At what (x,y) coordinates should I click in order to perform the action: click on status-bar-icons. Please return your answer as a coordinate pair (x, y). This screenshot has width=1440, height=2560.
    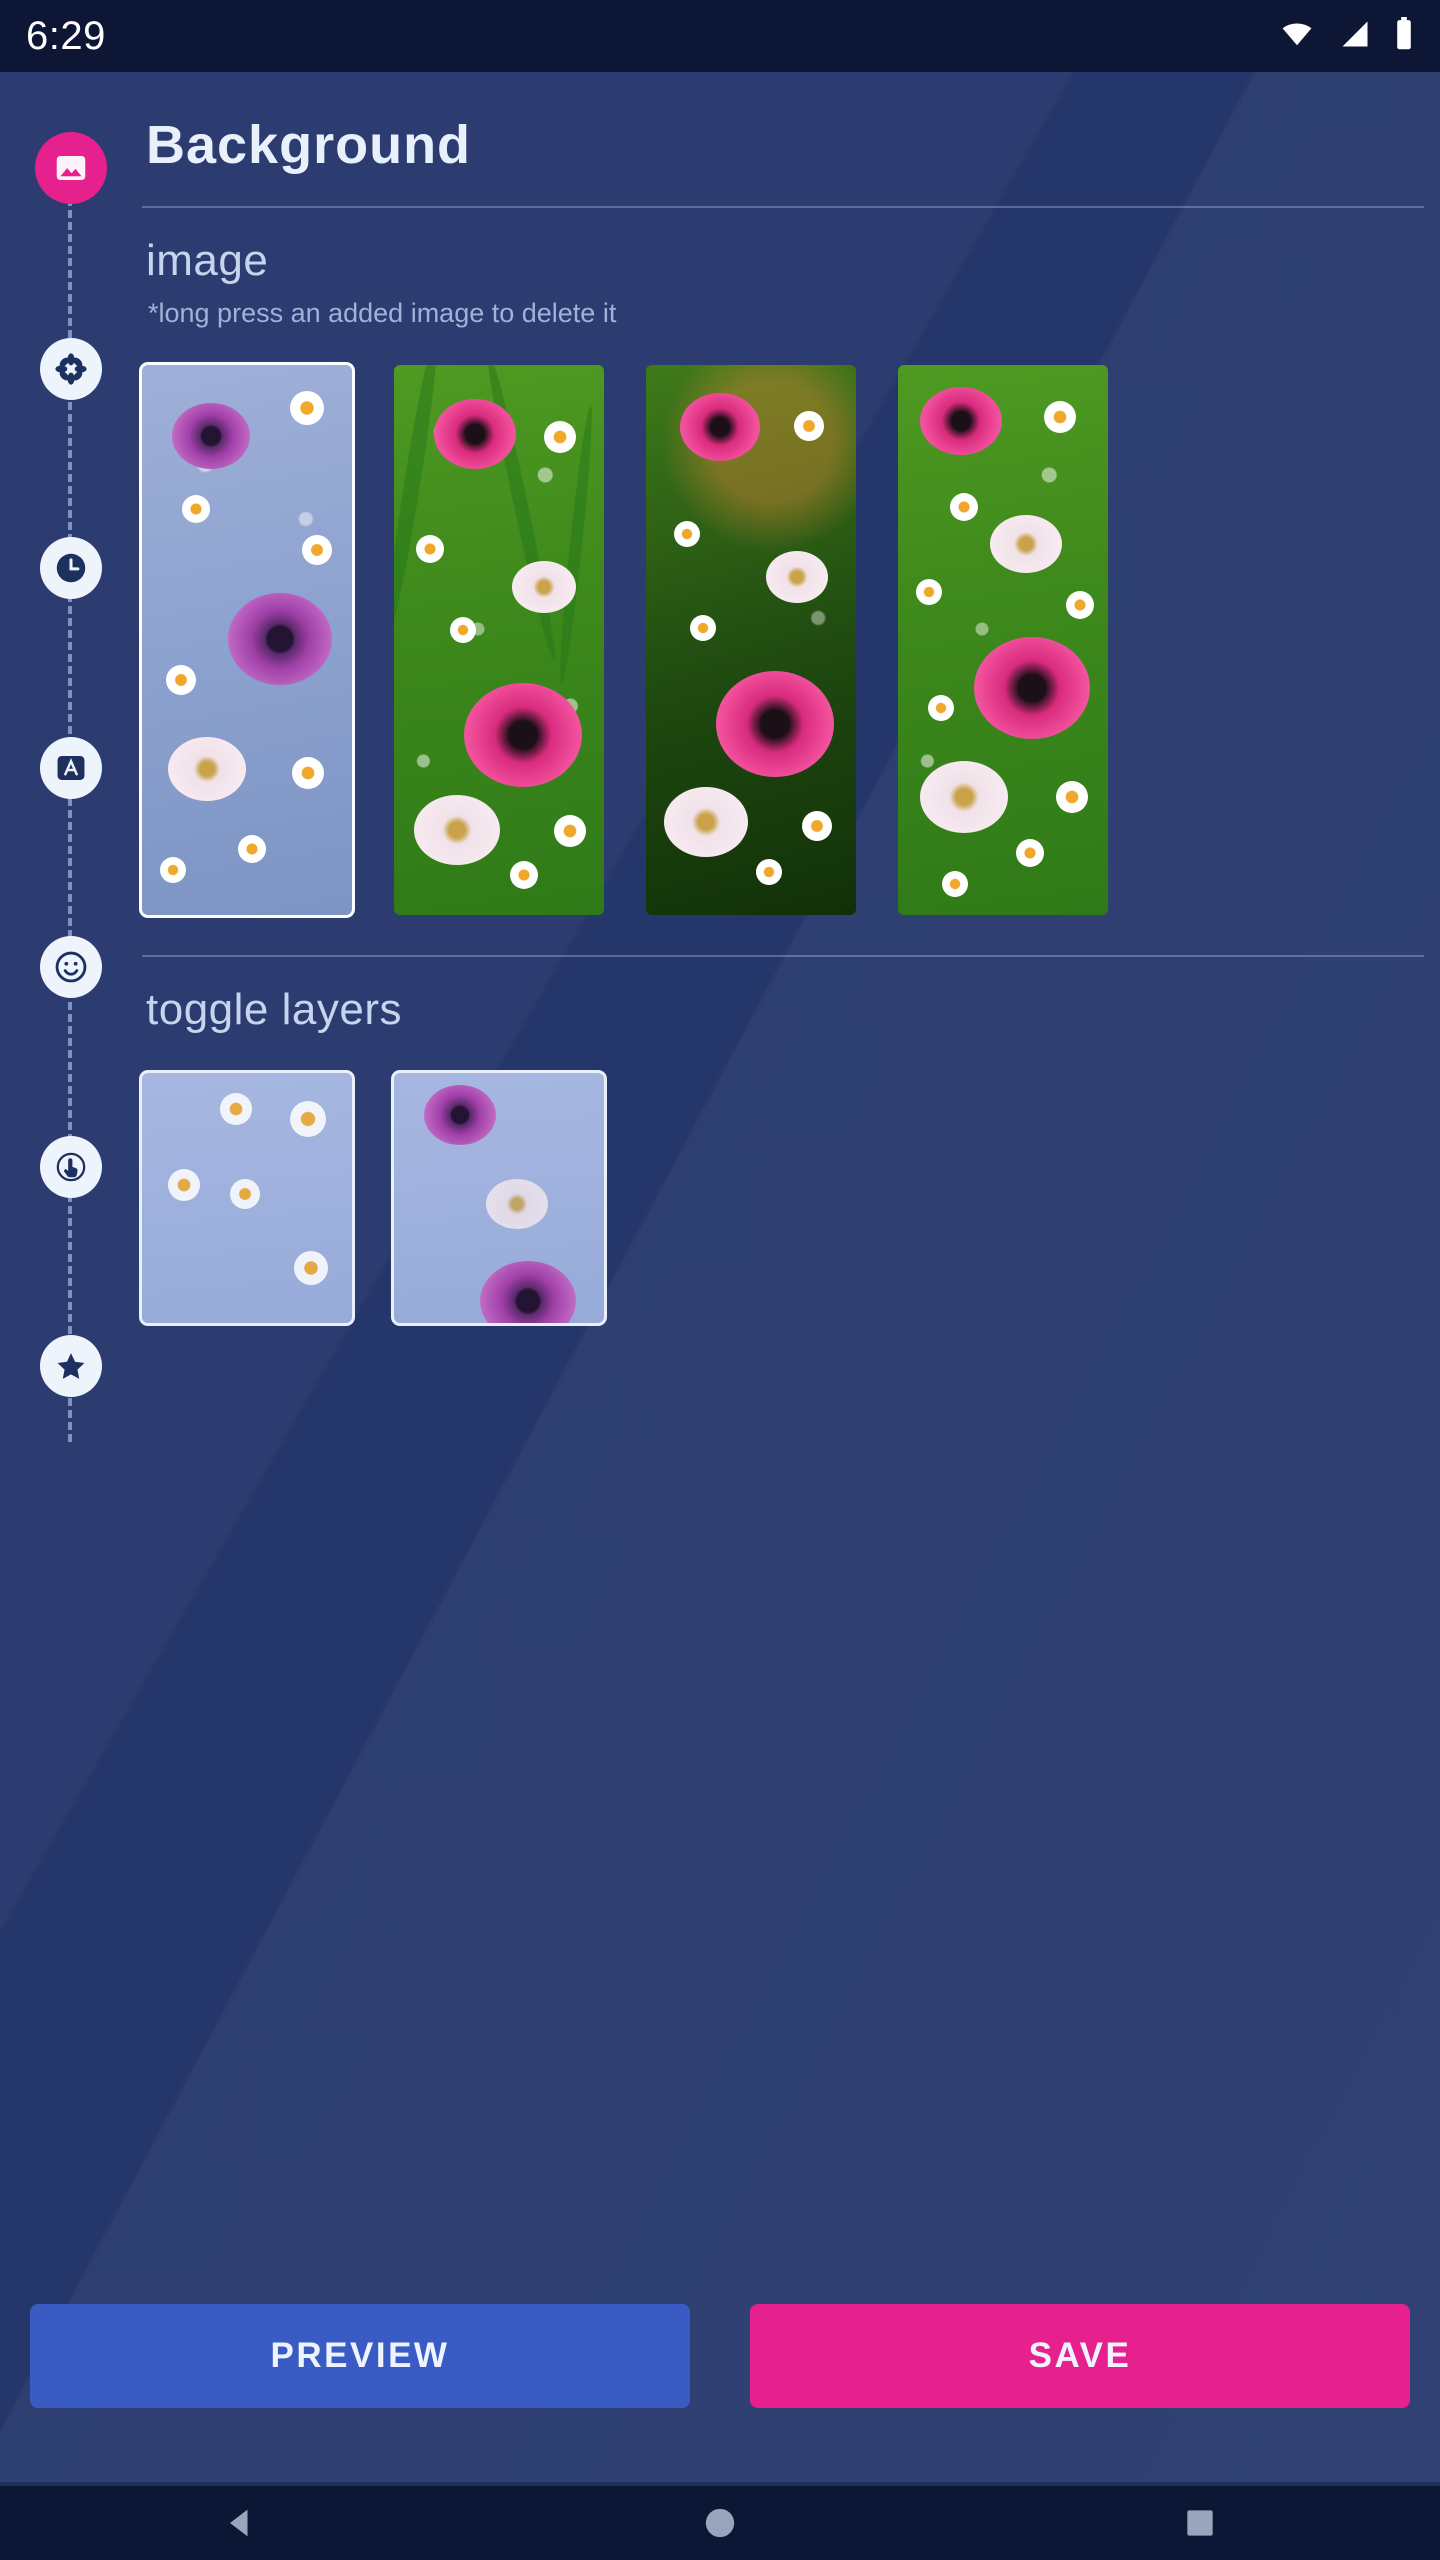
    Looking at the image, I should click on (1346, 36).